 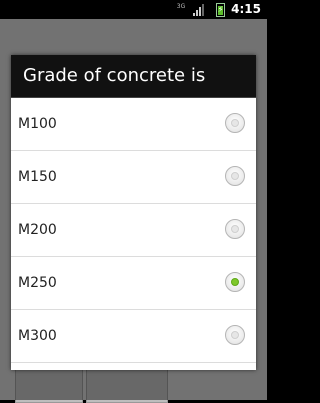 I want to click on network-type-label: 3G, so click(x=181, y=6).